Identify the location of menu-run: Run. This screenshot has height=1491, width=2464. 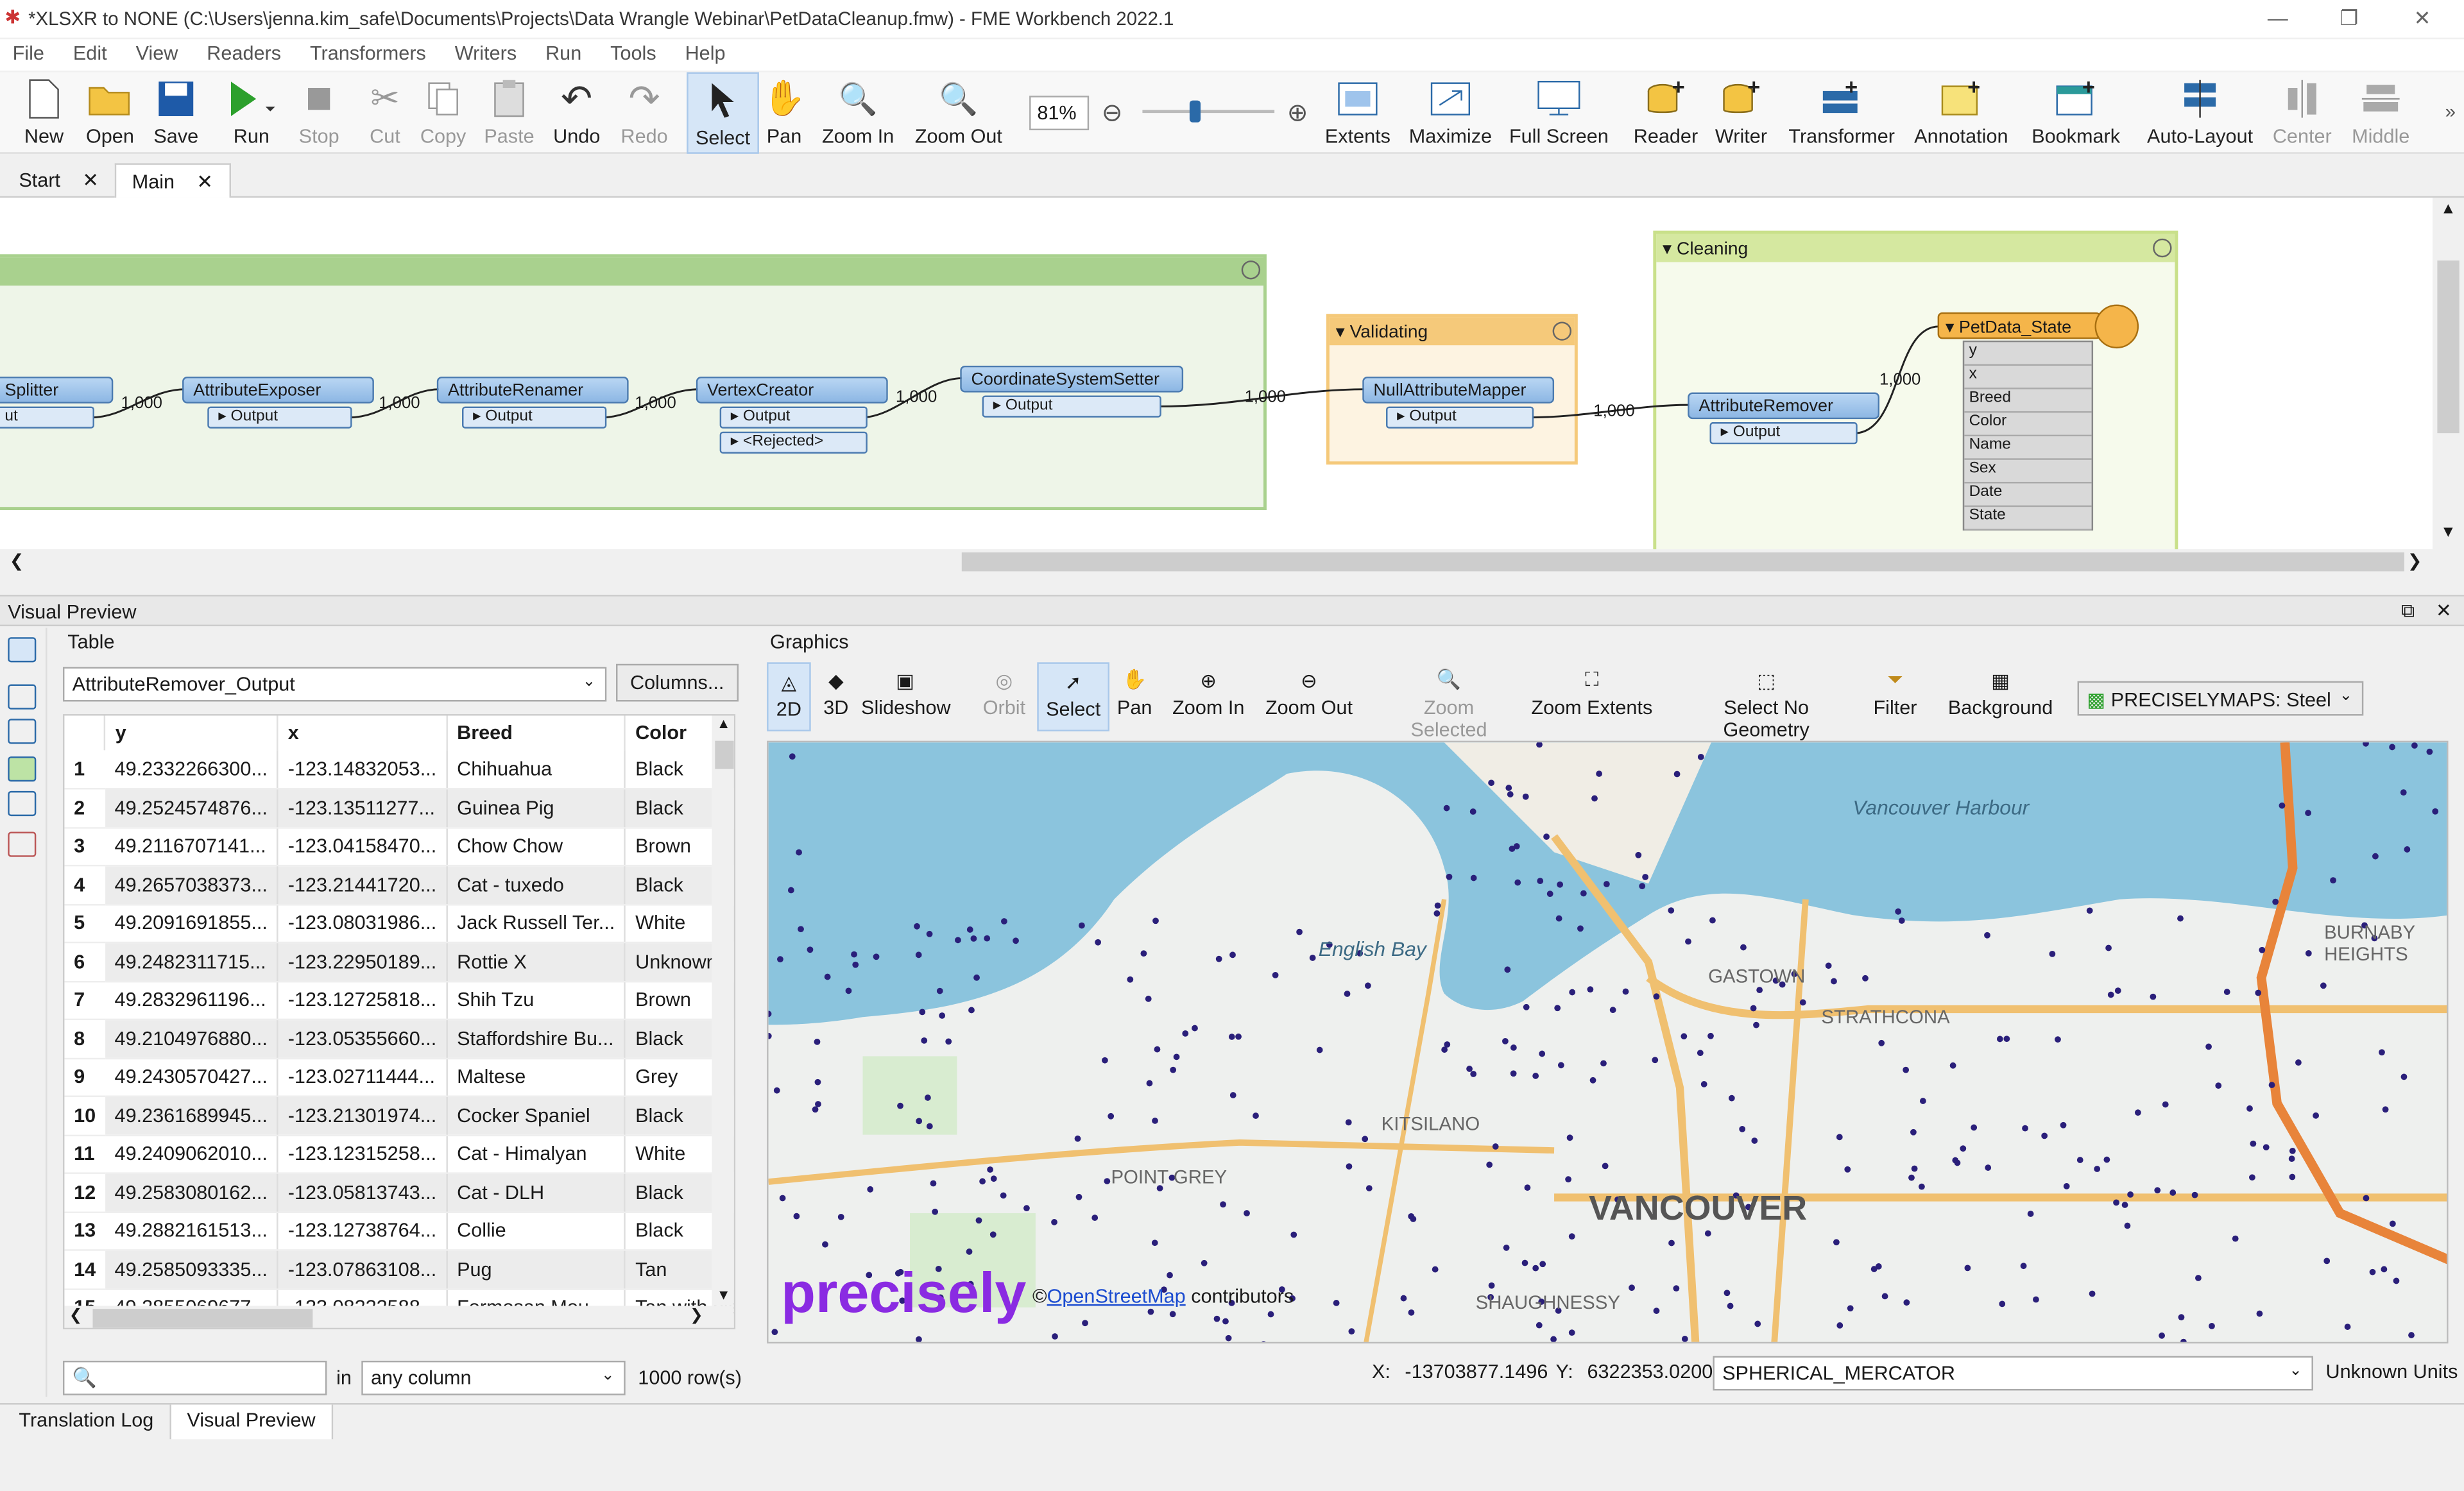
(557, 51).